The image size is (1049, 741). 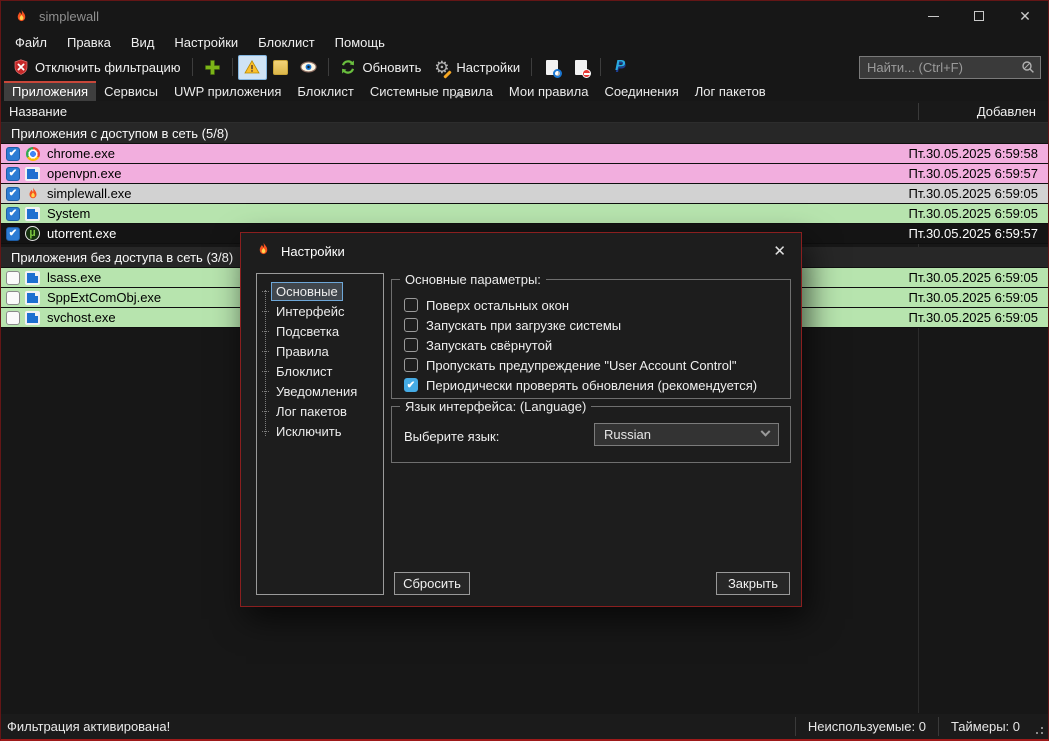 I want to click on menu-blocklist: Блоклист, so click(x=286, y=42).